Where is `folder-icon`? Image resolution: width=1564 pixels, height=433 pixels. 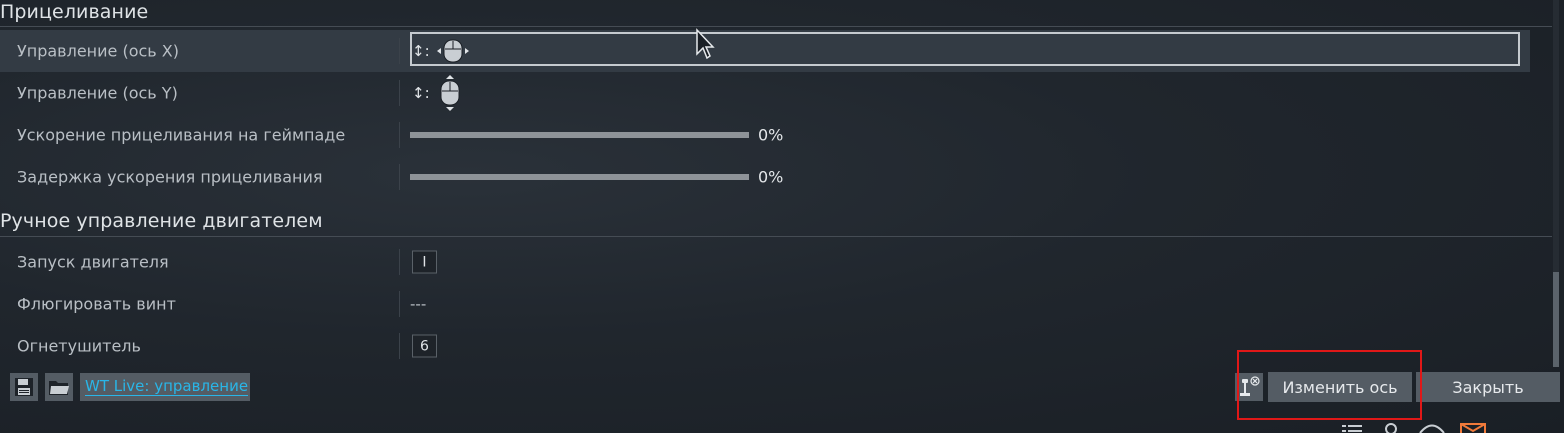 folder-icon is located at coordinates (59, 388).